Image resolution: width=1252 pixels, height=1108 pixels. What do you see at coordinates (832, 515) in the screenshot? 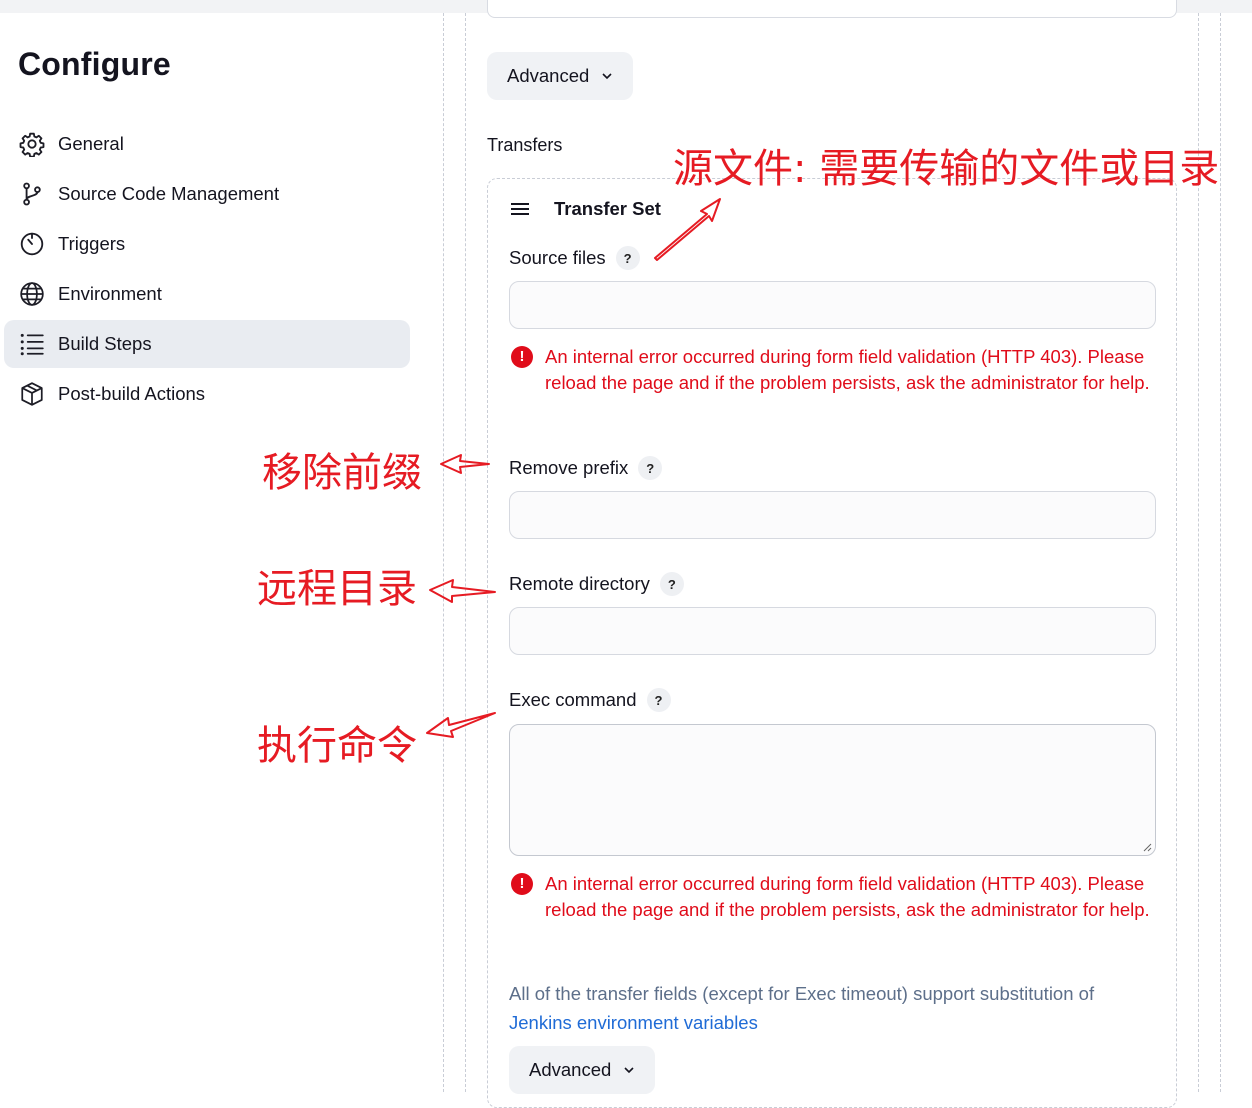
I see `remove-prefix-input` at bounding box center [832, 515].